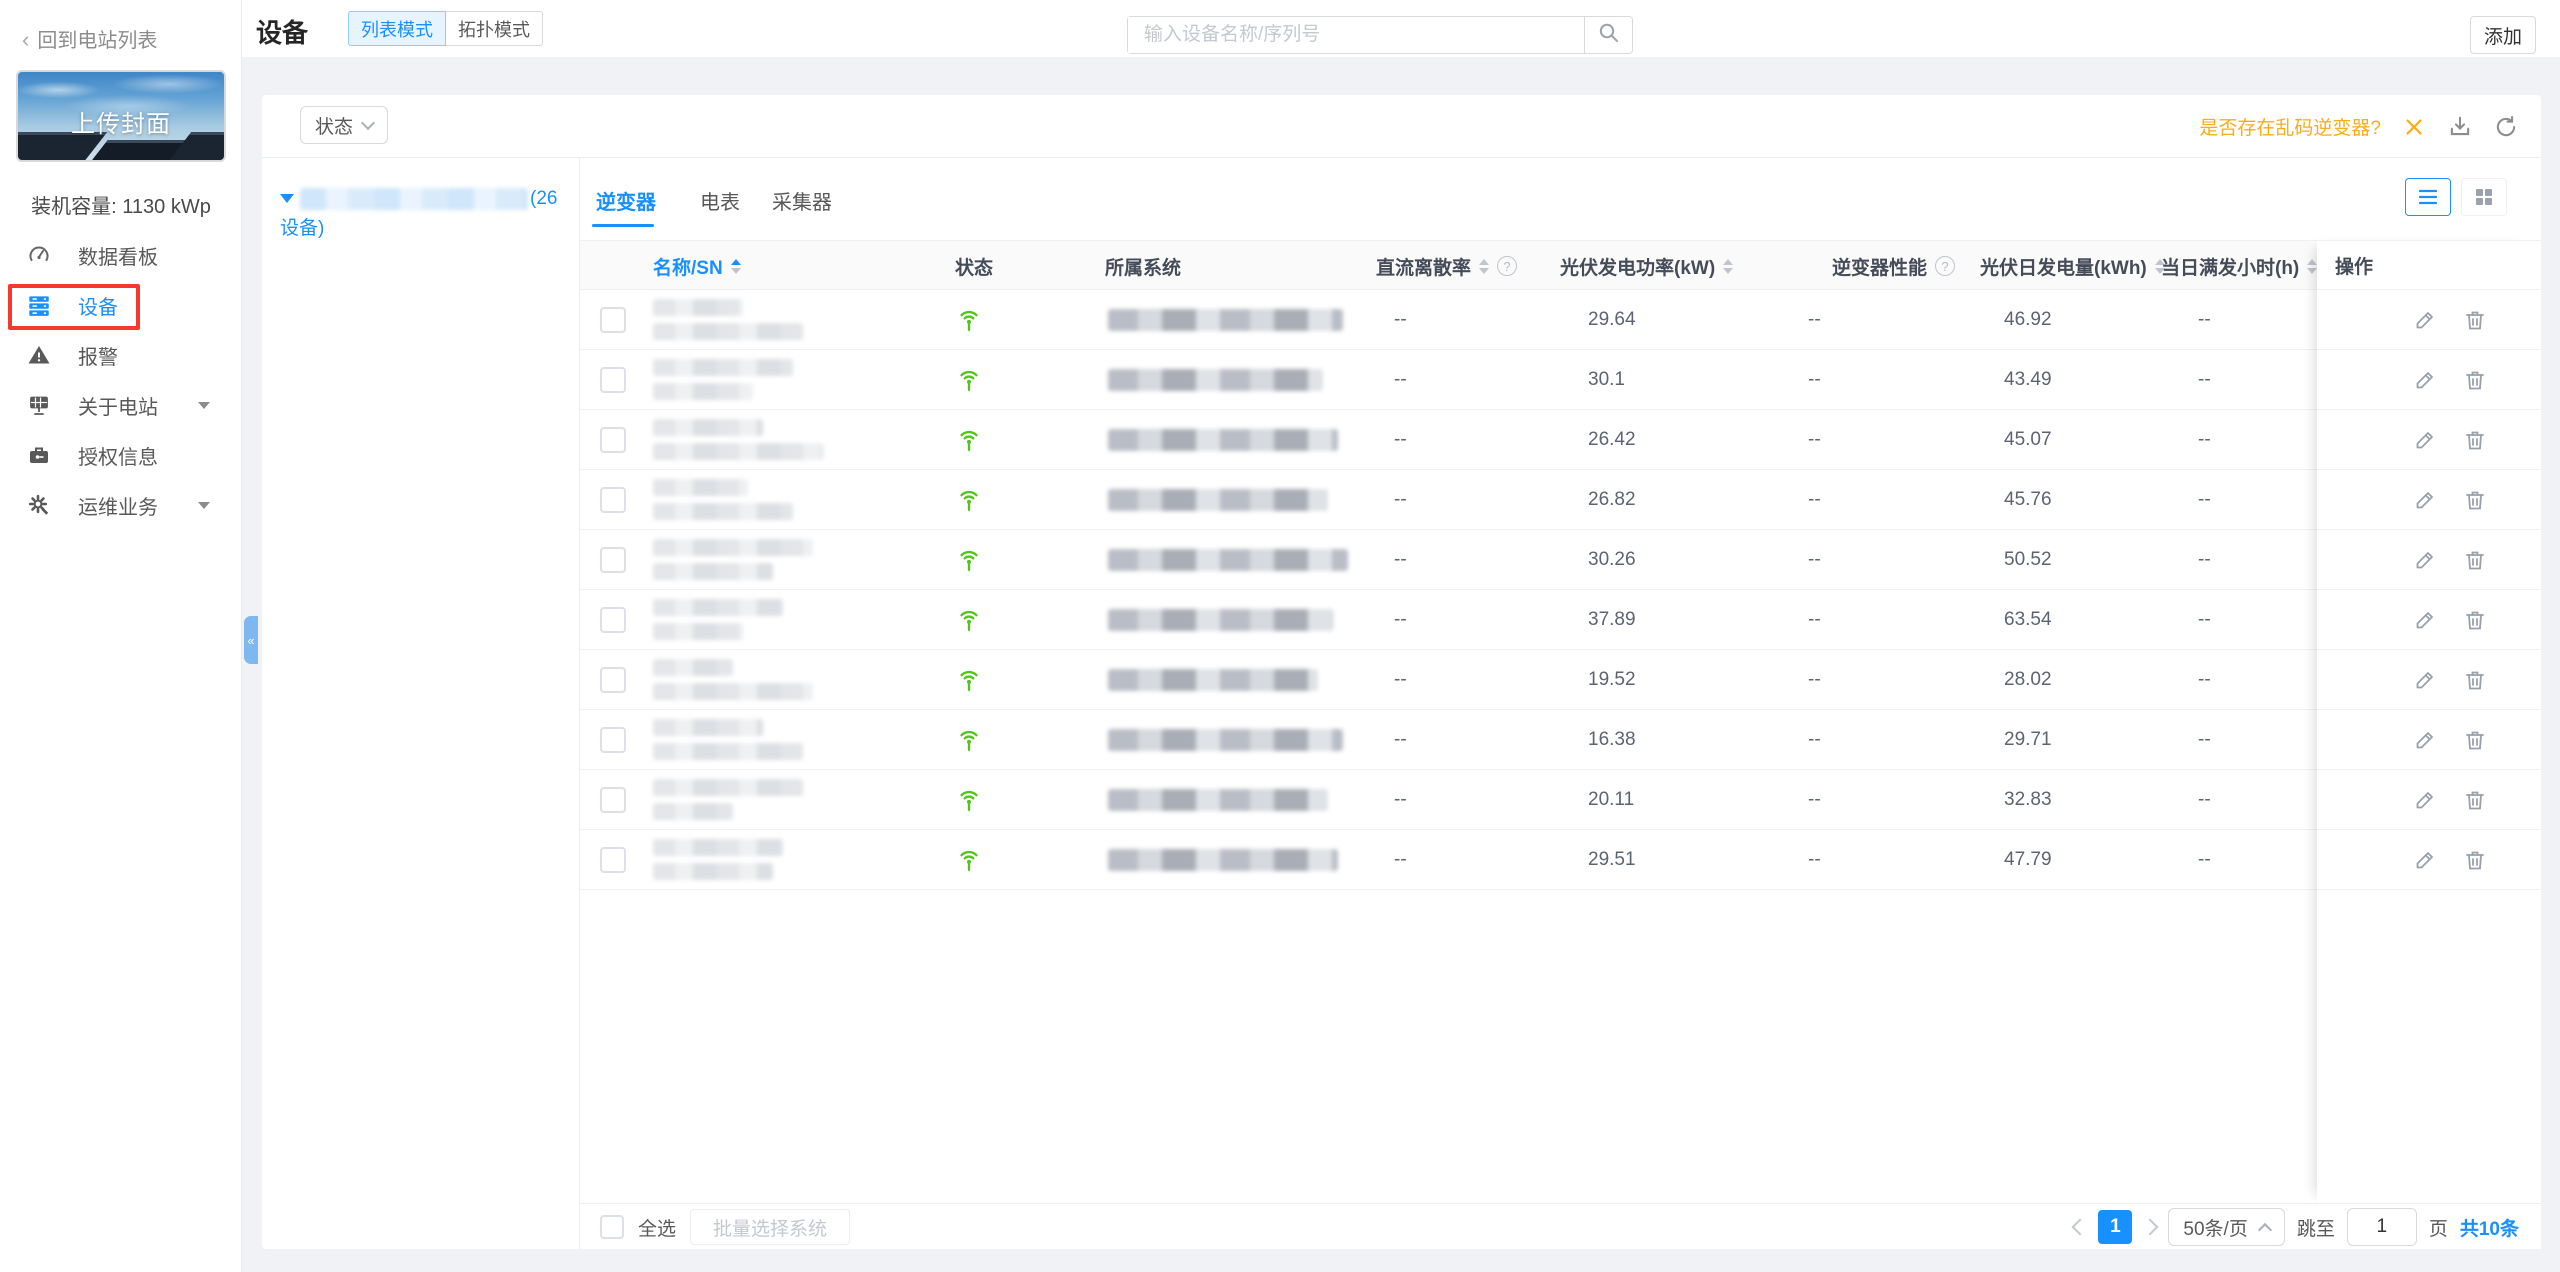 Image resolution: width=2560 pixels, height=1272 pixels. I want to click on back-label: 回到电站列表, so click(97, 41).